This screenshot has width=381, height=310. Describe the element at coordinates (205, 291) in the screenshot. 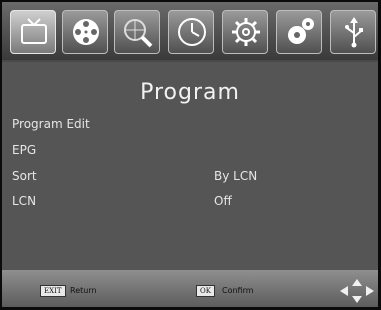

I see `ok-key: OK` at that location.